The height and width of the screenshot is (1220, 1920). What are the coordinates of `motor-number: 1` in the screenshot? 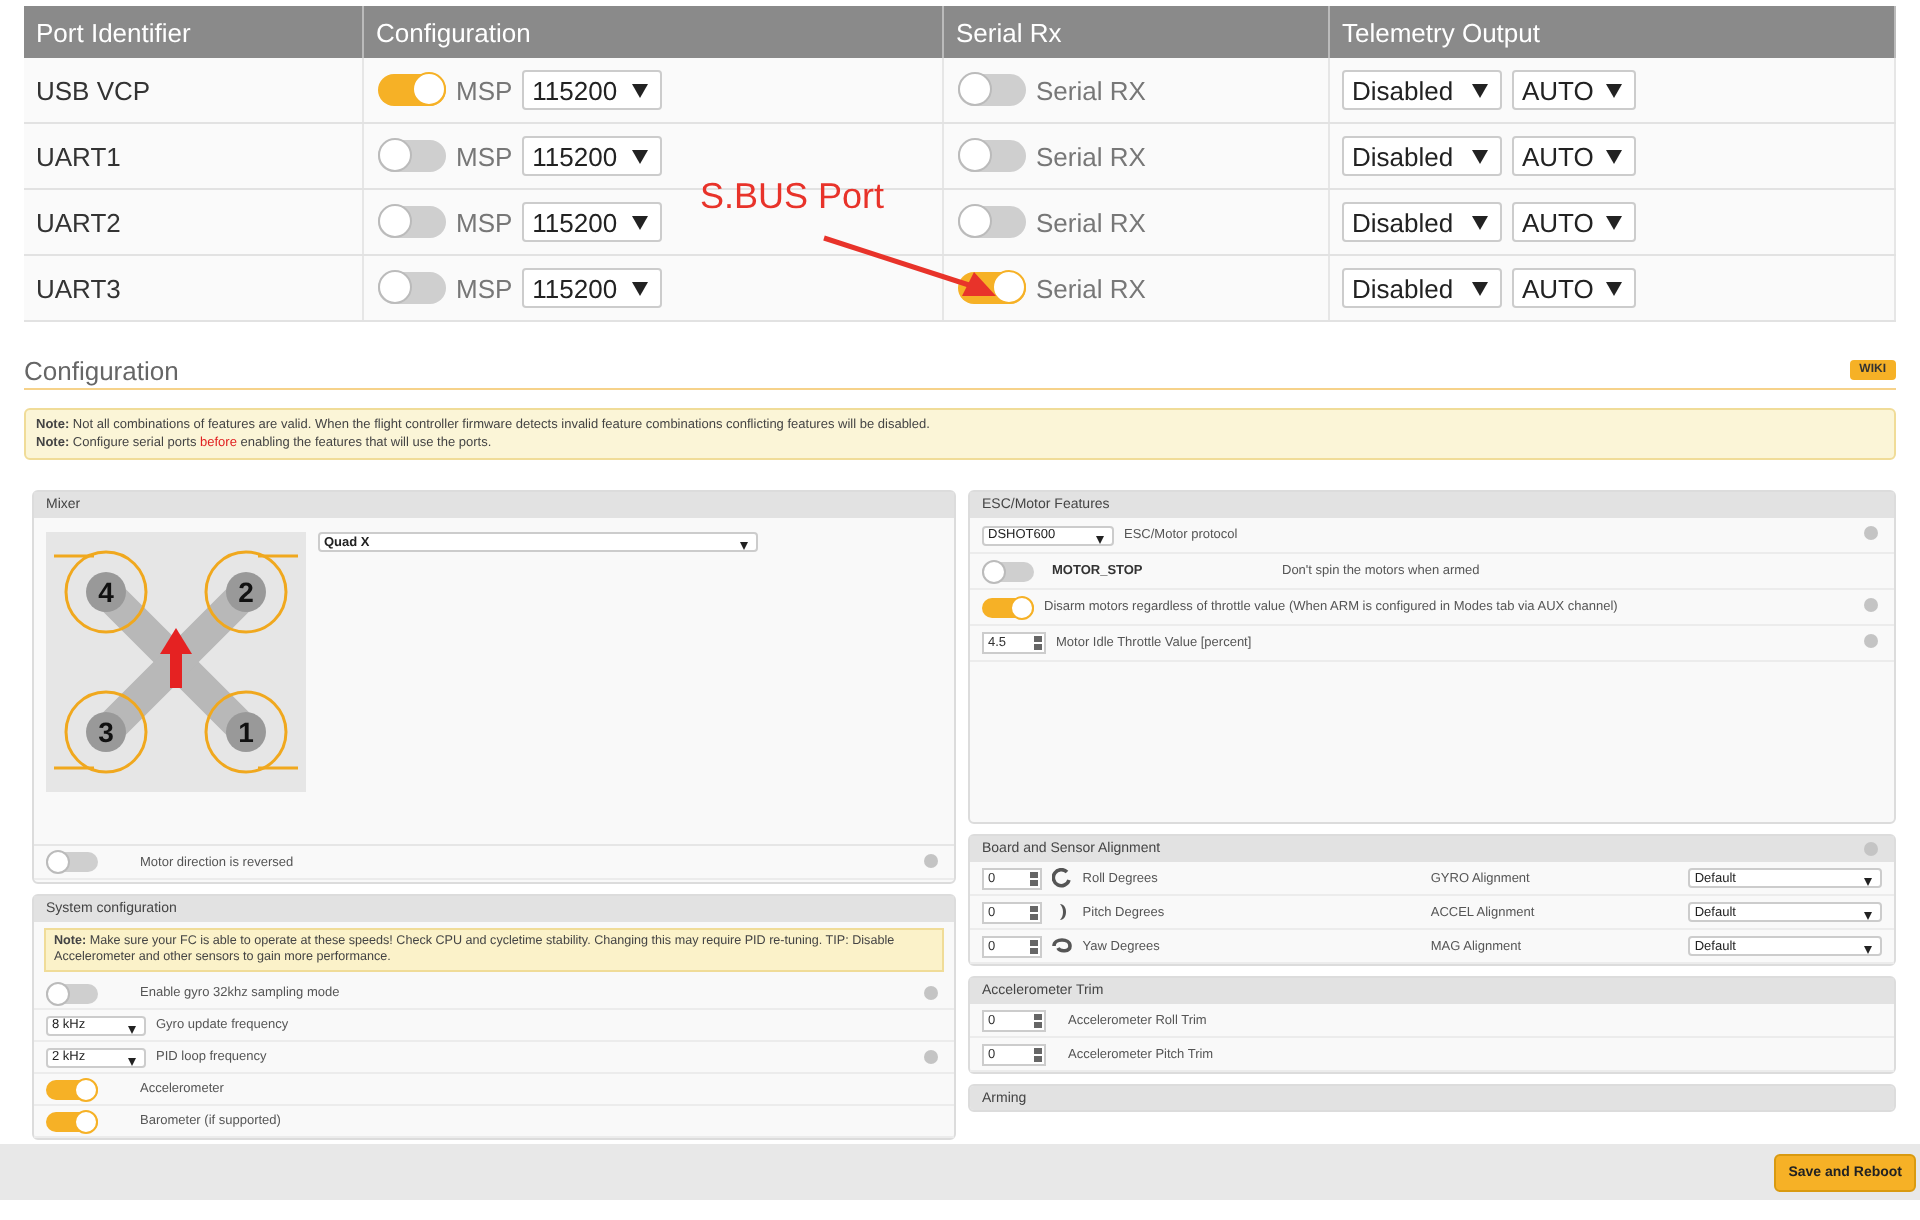 It's located at (246, 732).